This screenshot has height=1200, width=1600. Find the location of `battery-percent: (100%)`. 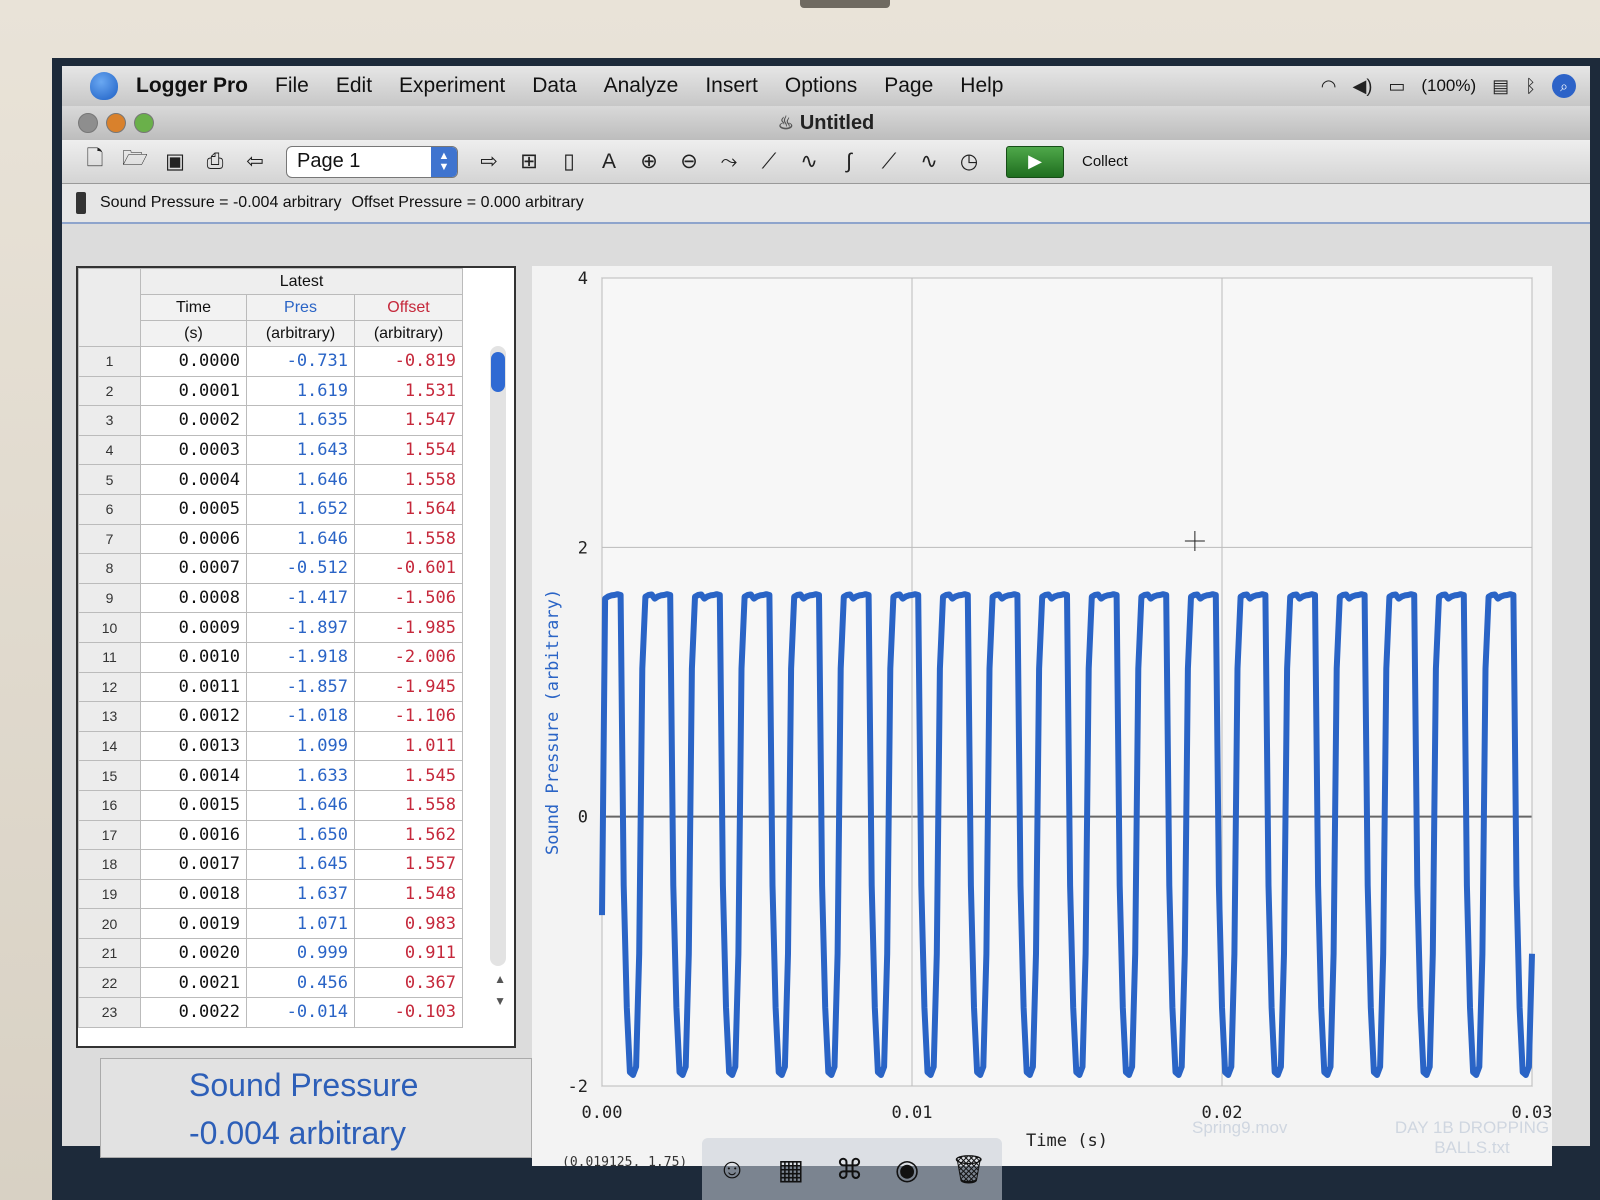

battery-percent: (100%) is located at coordinates (1448, 86).